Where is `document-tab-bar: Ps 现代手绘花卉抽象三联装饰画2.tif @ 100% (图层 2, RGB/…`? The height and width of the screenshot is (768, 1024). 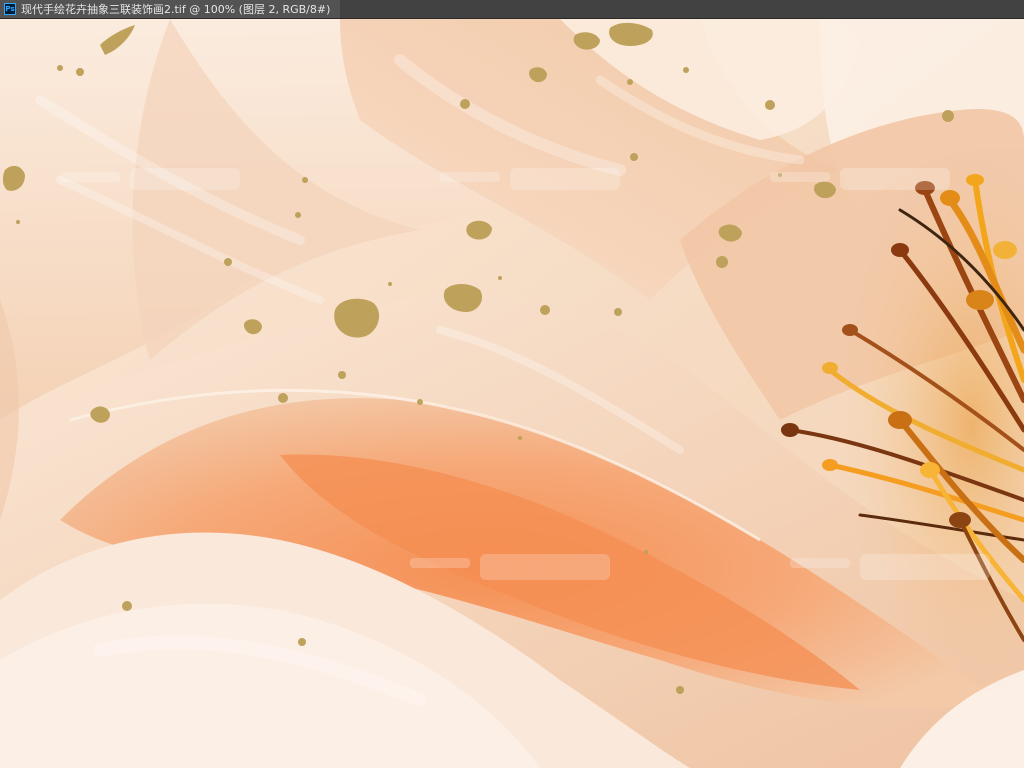
document-tab-bar: Ps 现代手绘花卉抽象三联装饰画2.tif @ 100% (图层 2, RGB/… is located at coordinates (512, 9).